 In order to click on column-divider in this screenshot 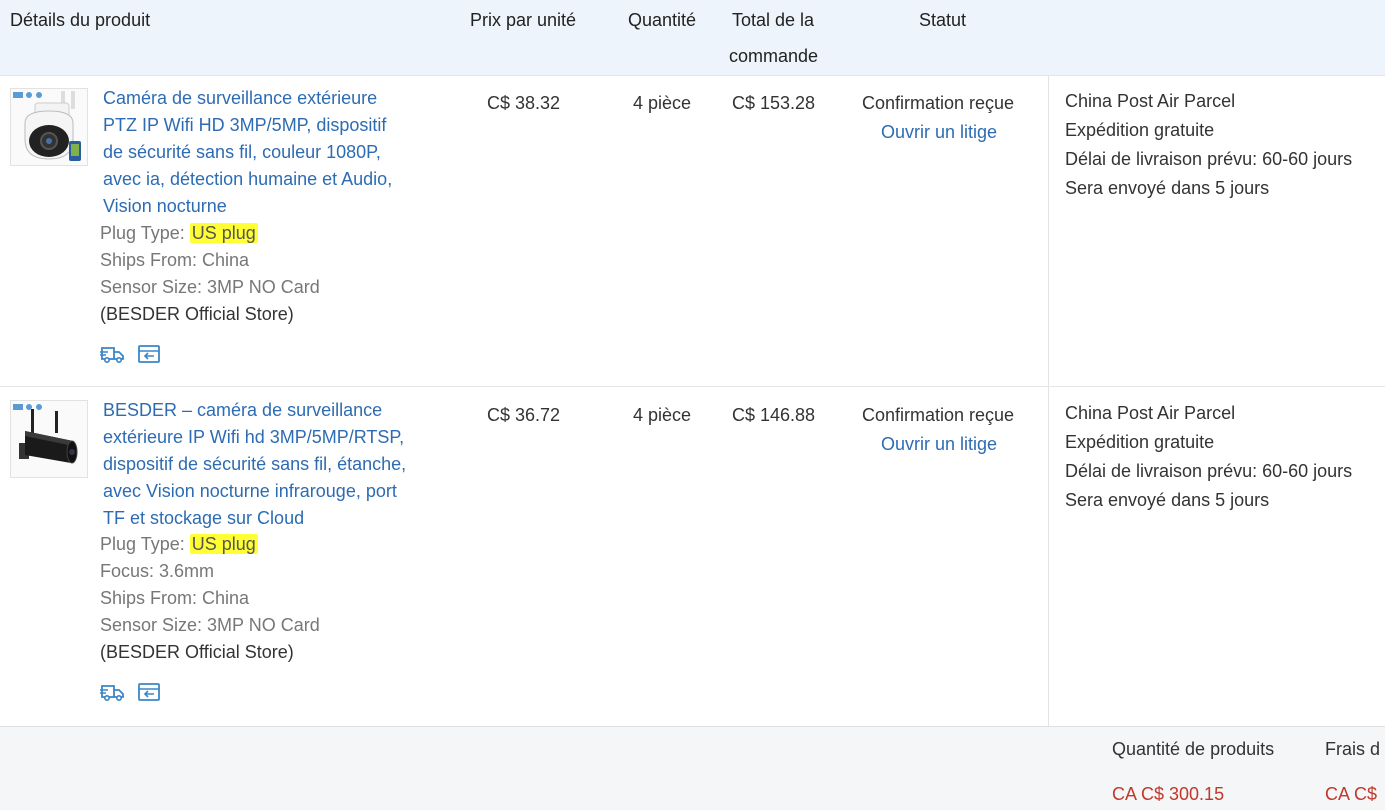, I will do `click(1048, 401)`.